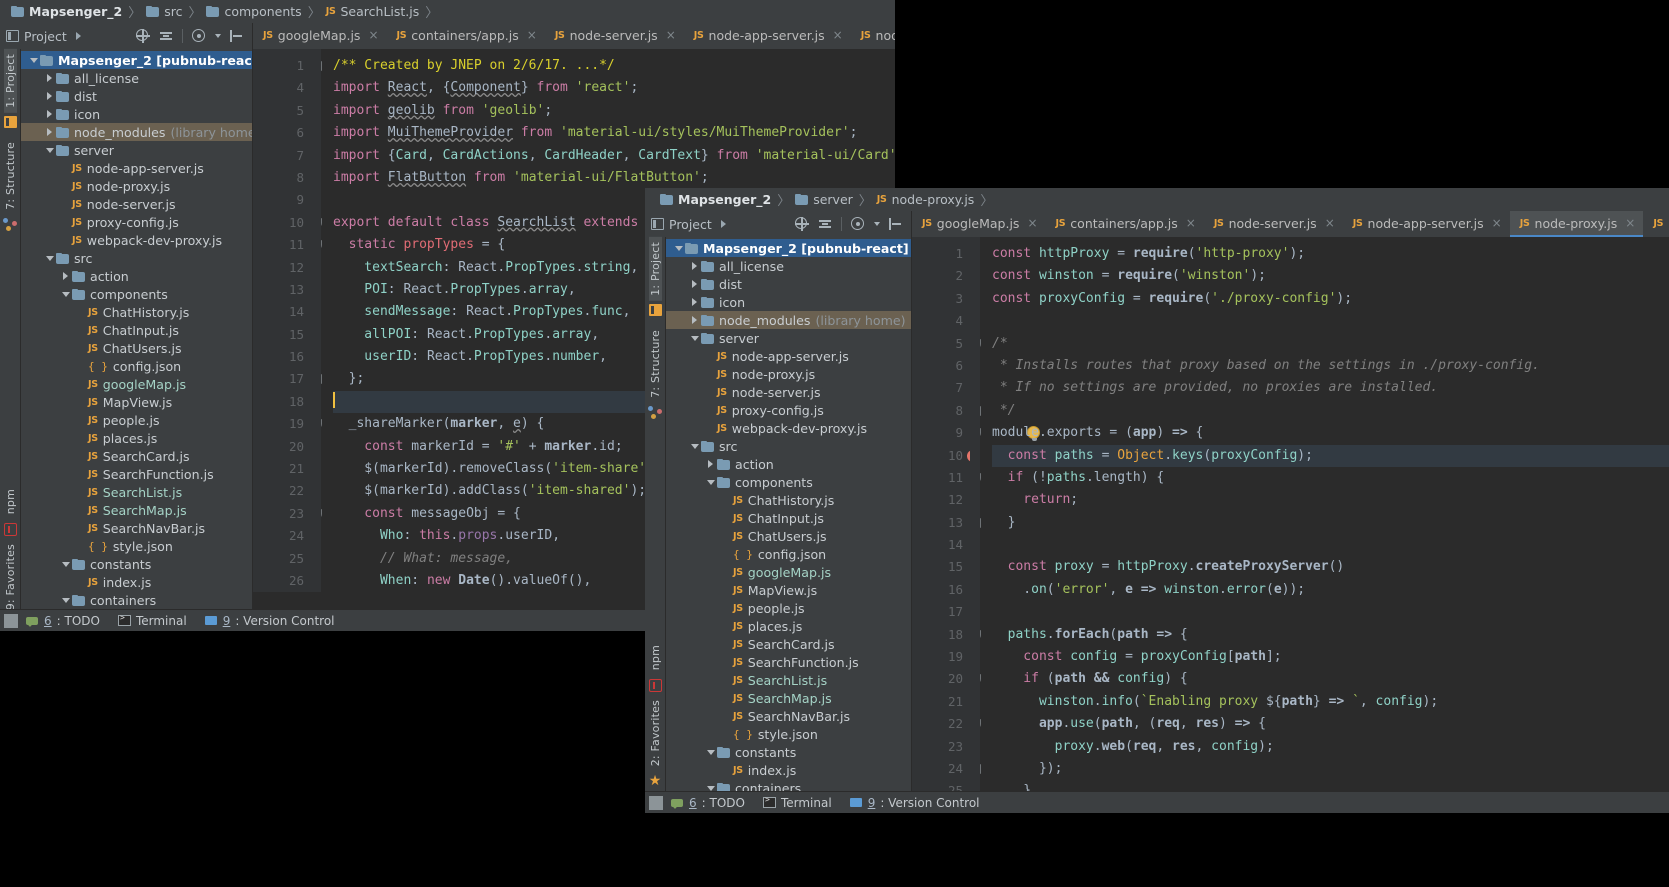 The width and height of the screenshot is (1669, 887). Describe the element at coordinates (466, 36) in the screenshot. I see `editor-tab: JS containers/app.js ×` at that location.